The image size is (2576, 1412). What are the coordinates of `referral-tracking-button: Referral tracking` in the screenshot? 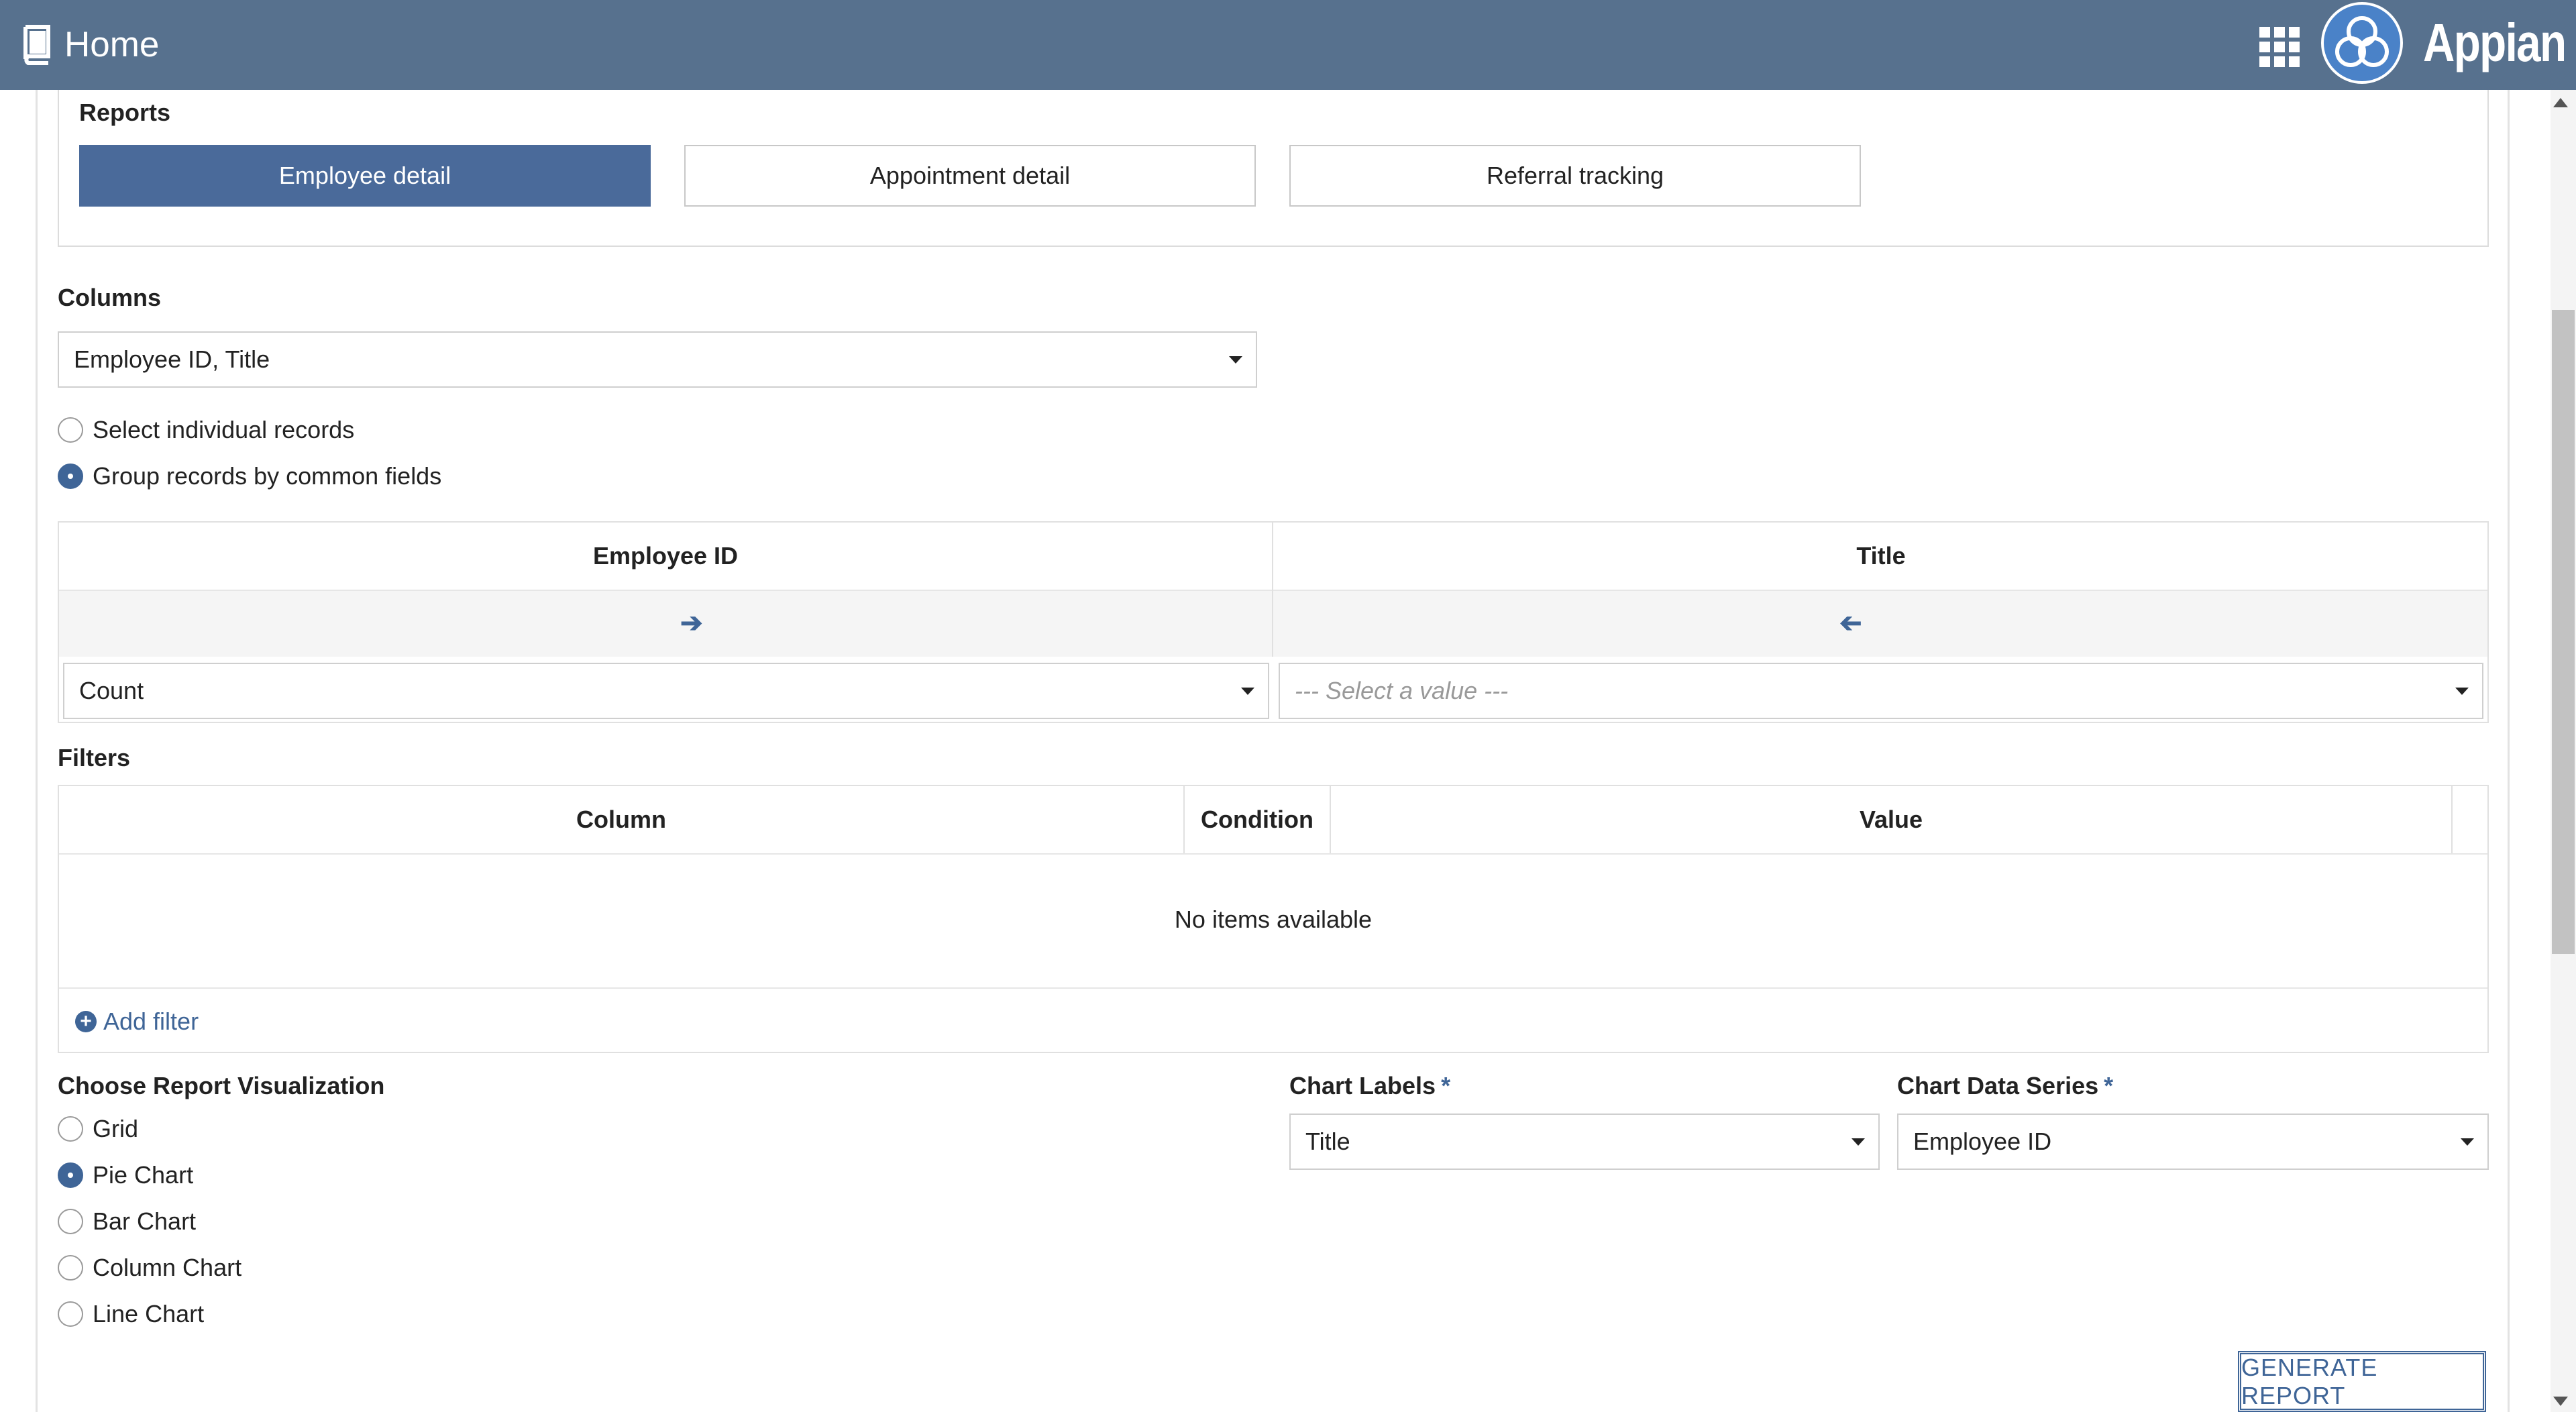 It's located at (1575, 176).